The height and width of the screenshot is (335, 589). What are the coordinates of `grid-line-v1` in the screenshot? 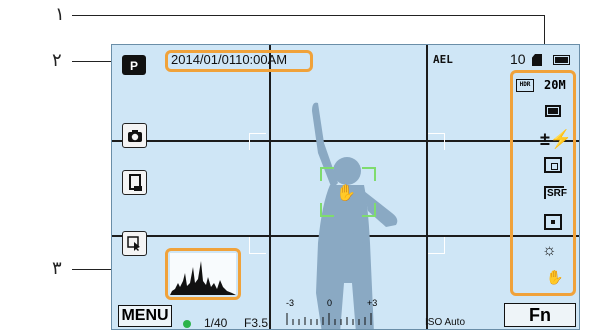 It's located at (270, 187).